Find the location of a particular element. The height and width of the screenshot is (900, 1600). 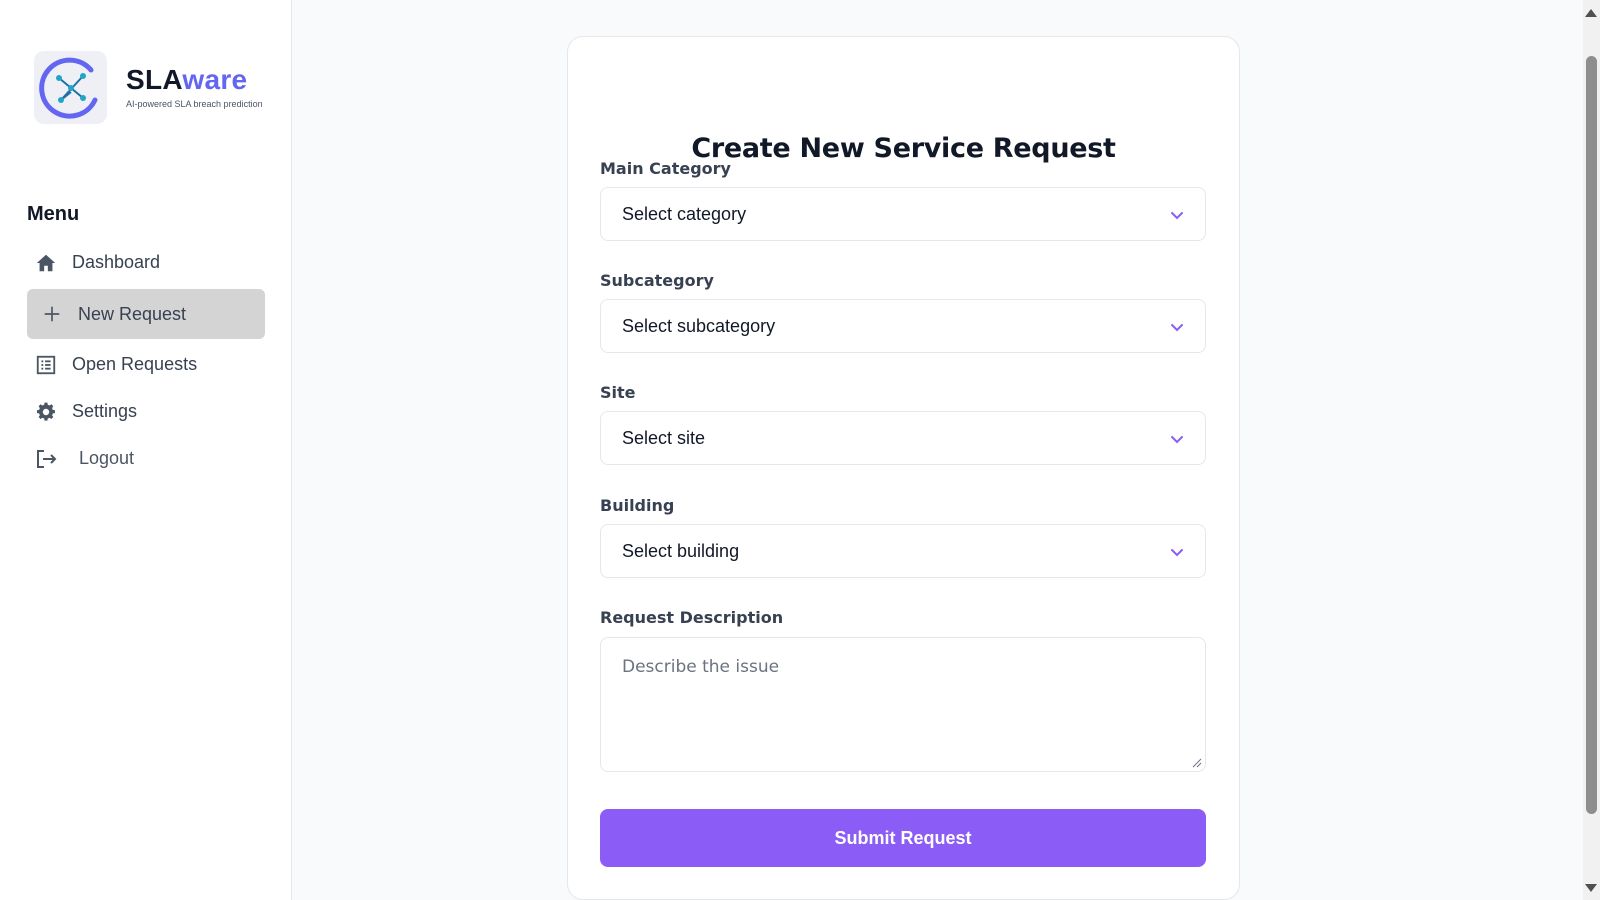

brand-name-part1: SLA is located at coordinates (154, 79).